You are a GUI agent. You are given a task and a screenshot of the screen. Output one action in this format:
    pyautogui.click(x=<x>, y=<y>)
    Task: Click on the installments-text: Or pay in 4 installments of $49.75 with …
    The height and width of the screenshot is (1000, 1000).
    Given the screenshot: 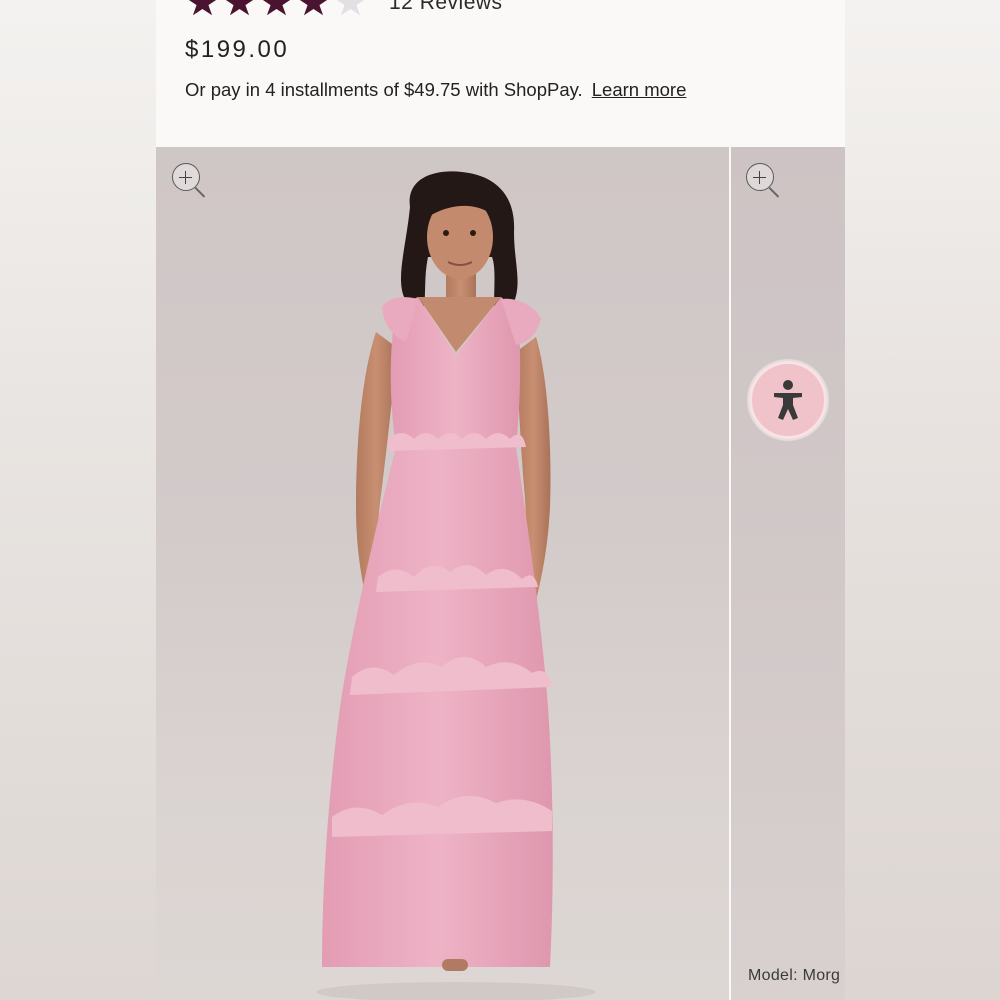 What is the action you would take?
    pyautogui.click(x=435, y=90)
    